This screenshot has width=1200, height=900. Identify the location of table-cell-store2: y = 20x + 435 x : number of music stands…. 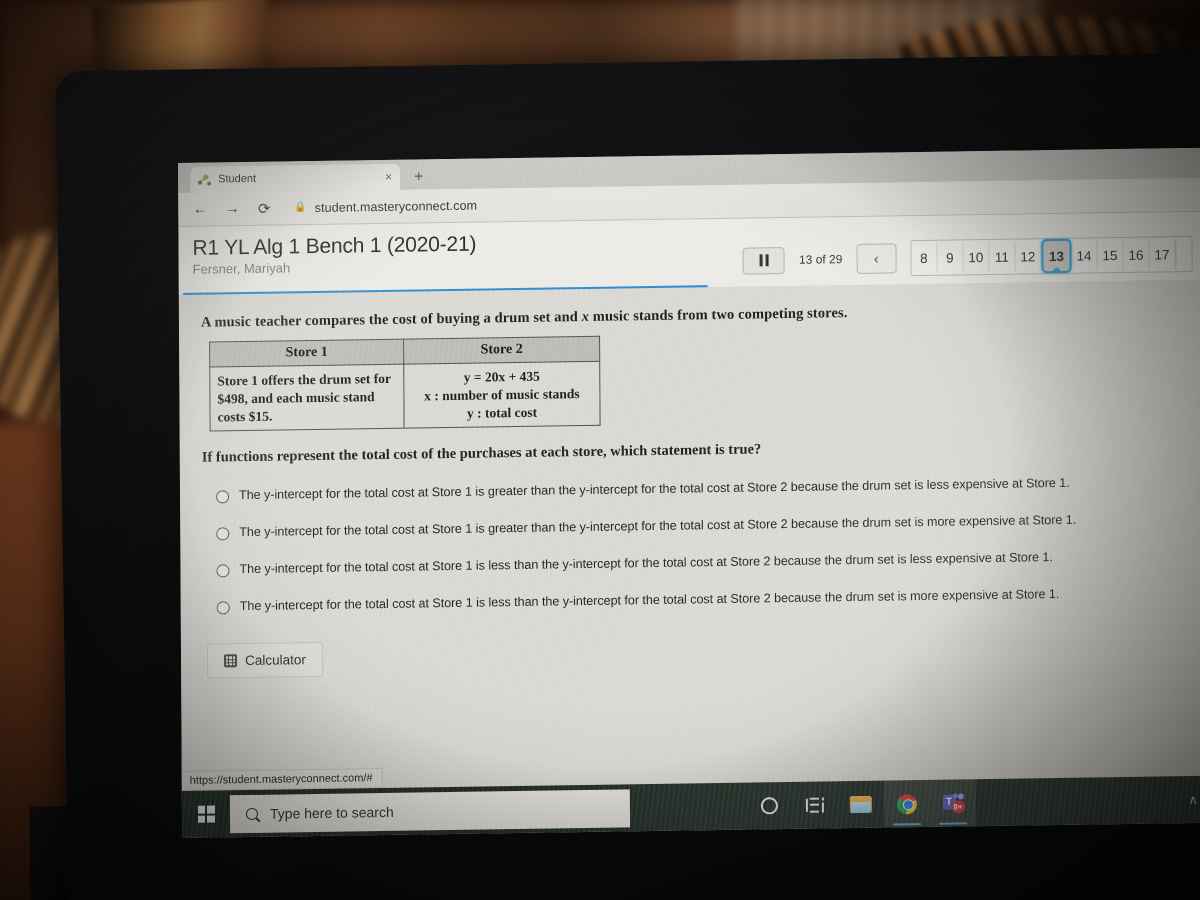
(502, 395).